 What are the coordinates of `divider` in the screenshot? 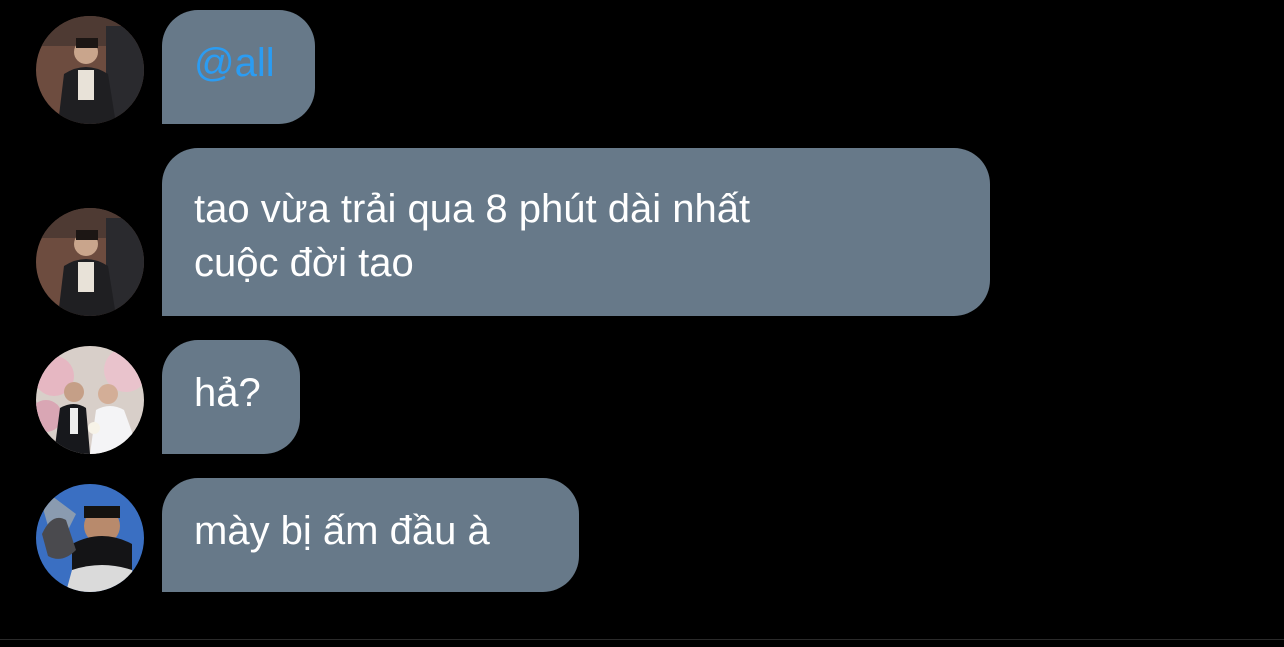 It's located at (642, 639).